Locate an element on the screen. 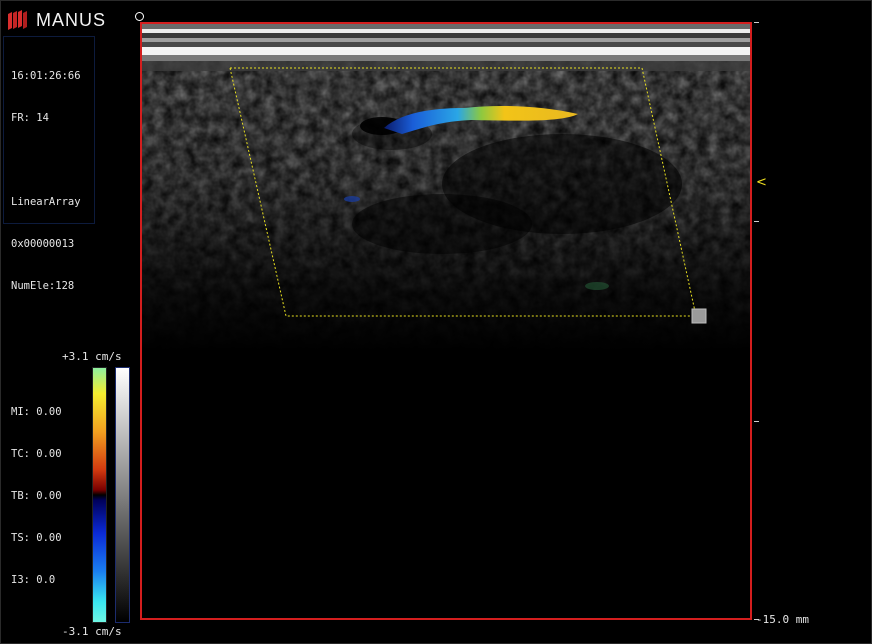 Image resolution: width=872 pixels, height=644 pixels. mi-readout: MI: 0.00 is located at coordinates (36, 412).